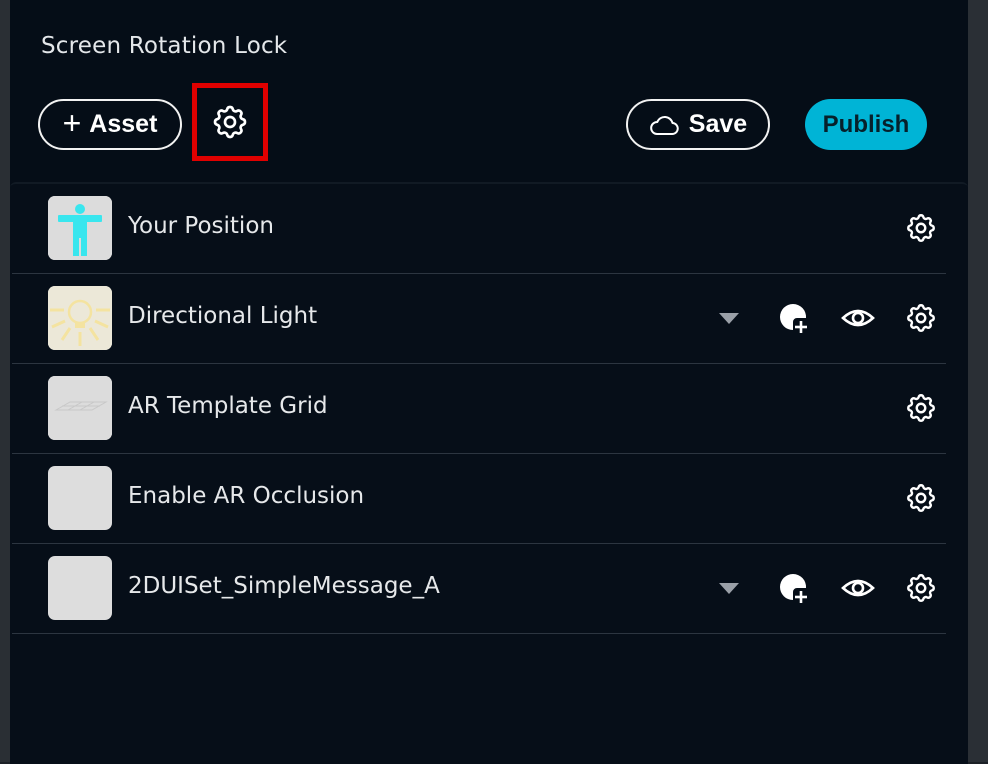 This screenshot has width=988, height=764. What do you see at coordinates (80, 318) in the screenshot?
I see `light-bulb-icon` at bounding box center [80, 318].